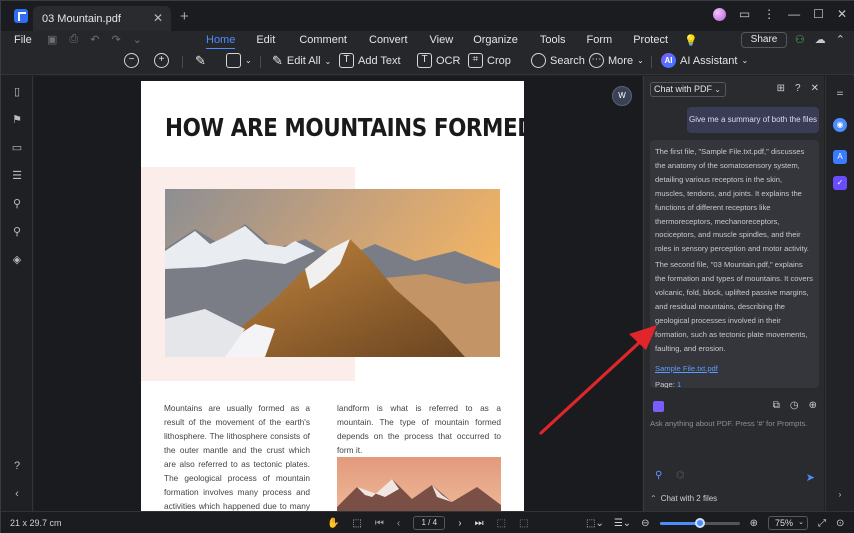 This screenshot has width=854, height=533. Describe the element at coordinates (734, 89) in the screenshot. I see `panel-header: Chat with PDF ⌄ ⊞ ? ✕` at that location.